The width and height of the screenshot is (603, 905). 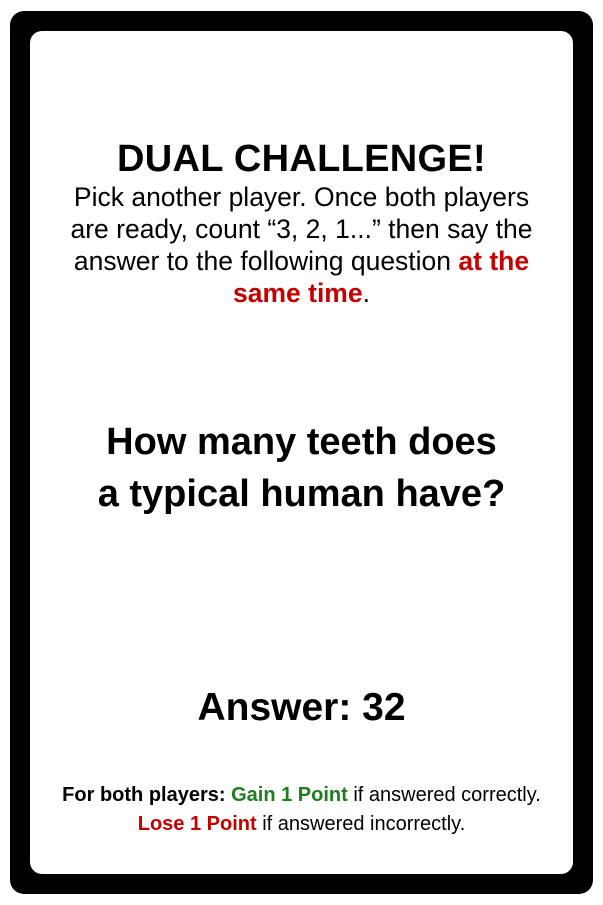 I want to click on gain-point-text: if answered correctly., so click(x=444, y=795).